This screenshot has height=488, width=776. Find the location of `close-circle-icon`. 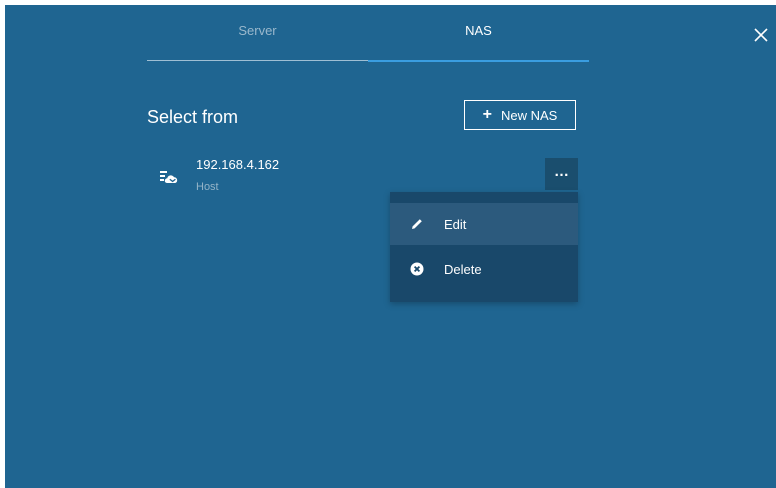

close-circle-icon is located at coordinates (417, 269).